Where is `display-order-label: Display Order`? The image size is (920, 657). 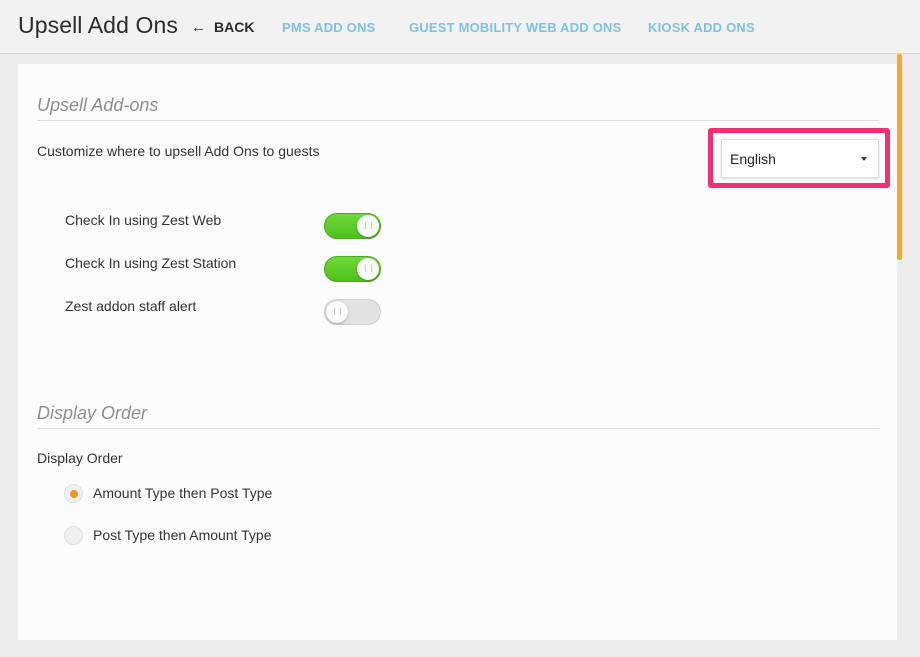 display-order-label: Display Order is located at coordinates (80, 458).